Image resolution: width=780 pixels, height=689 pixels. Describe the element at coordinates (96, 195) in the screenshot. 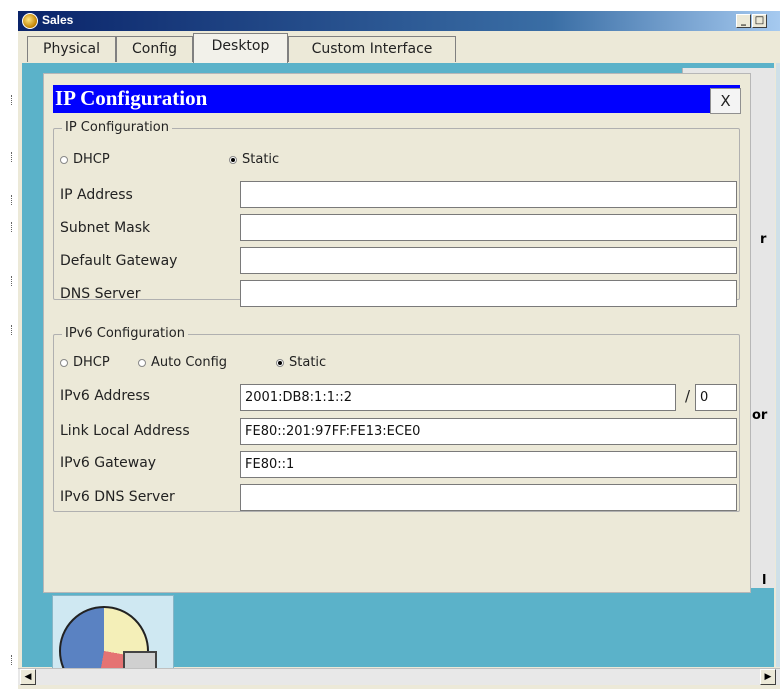

I see `ip-address-label: IP Address` at that location.